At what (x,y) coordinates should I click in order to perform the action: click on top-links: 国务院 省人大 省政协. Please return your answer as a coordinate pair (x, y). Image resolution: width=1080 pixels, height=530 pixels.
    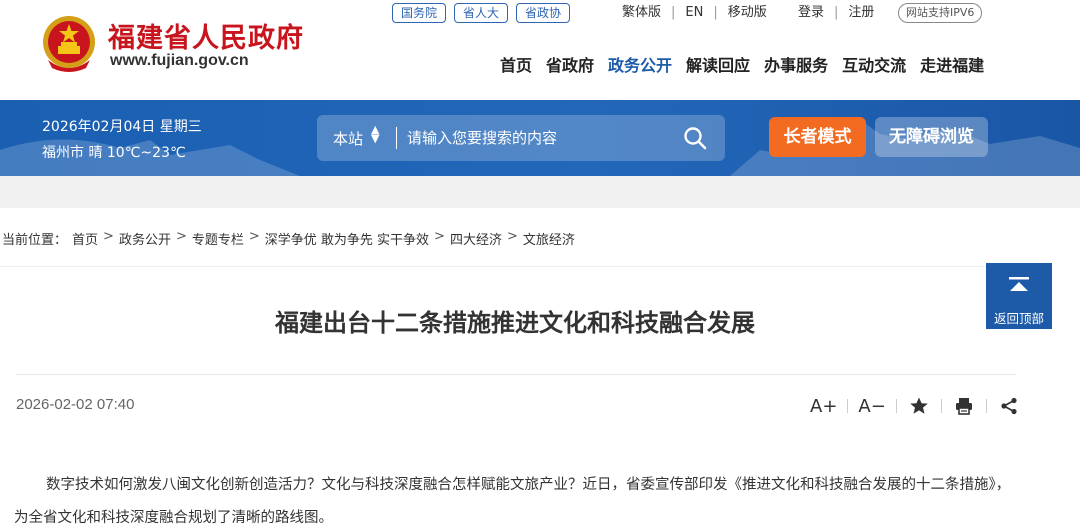
    Looking at the image, I should click on (481, 13).